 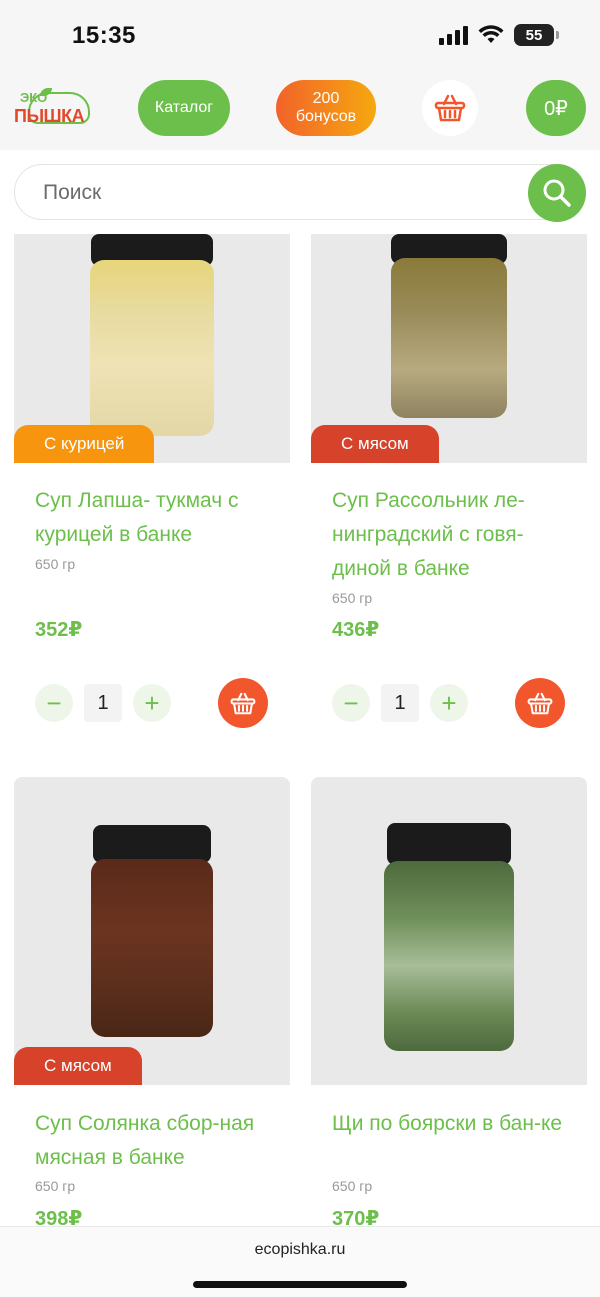 What do you see at coordinates (356, 630) in the screenshot?
I see `product-price: 436₽` at bounding box center [356, 630].